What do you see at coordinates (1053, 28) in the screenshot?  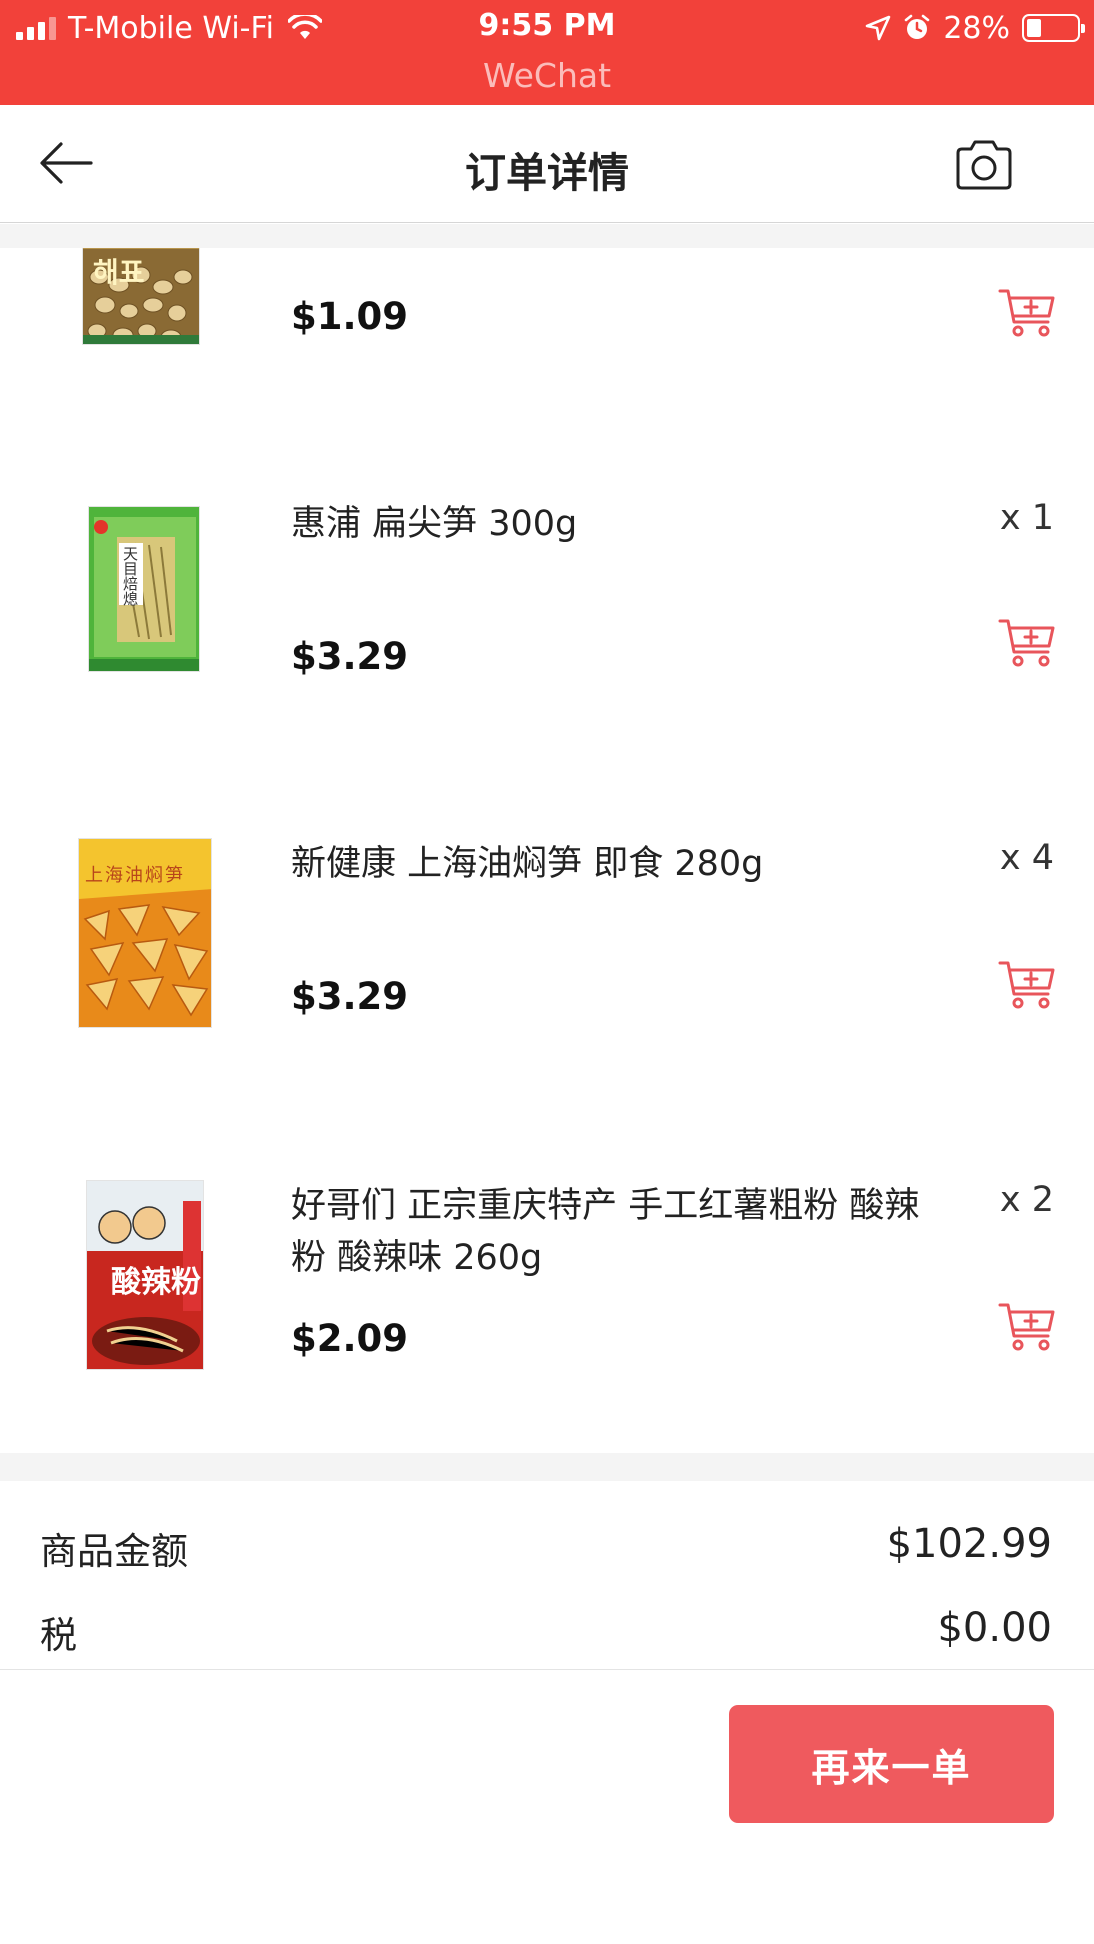 I see `battery-icon` at bounding box center [1053, 28].